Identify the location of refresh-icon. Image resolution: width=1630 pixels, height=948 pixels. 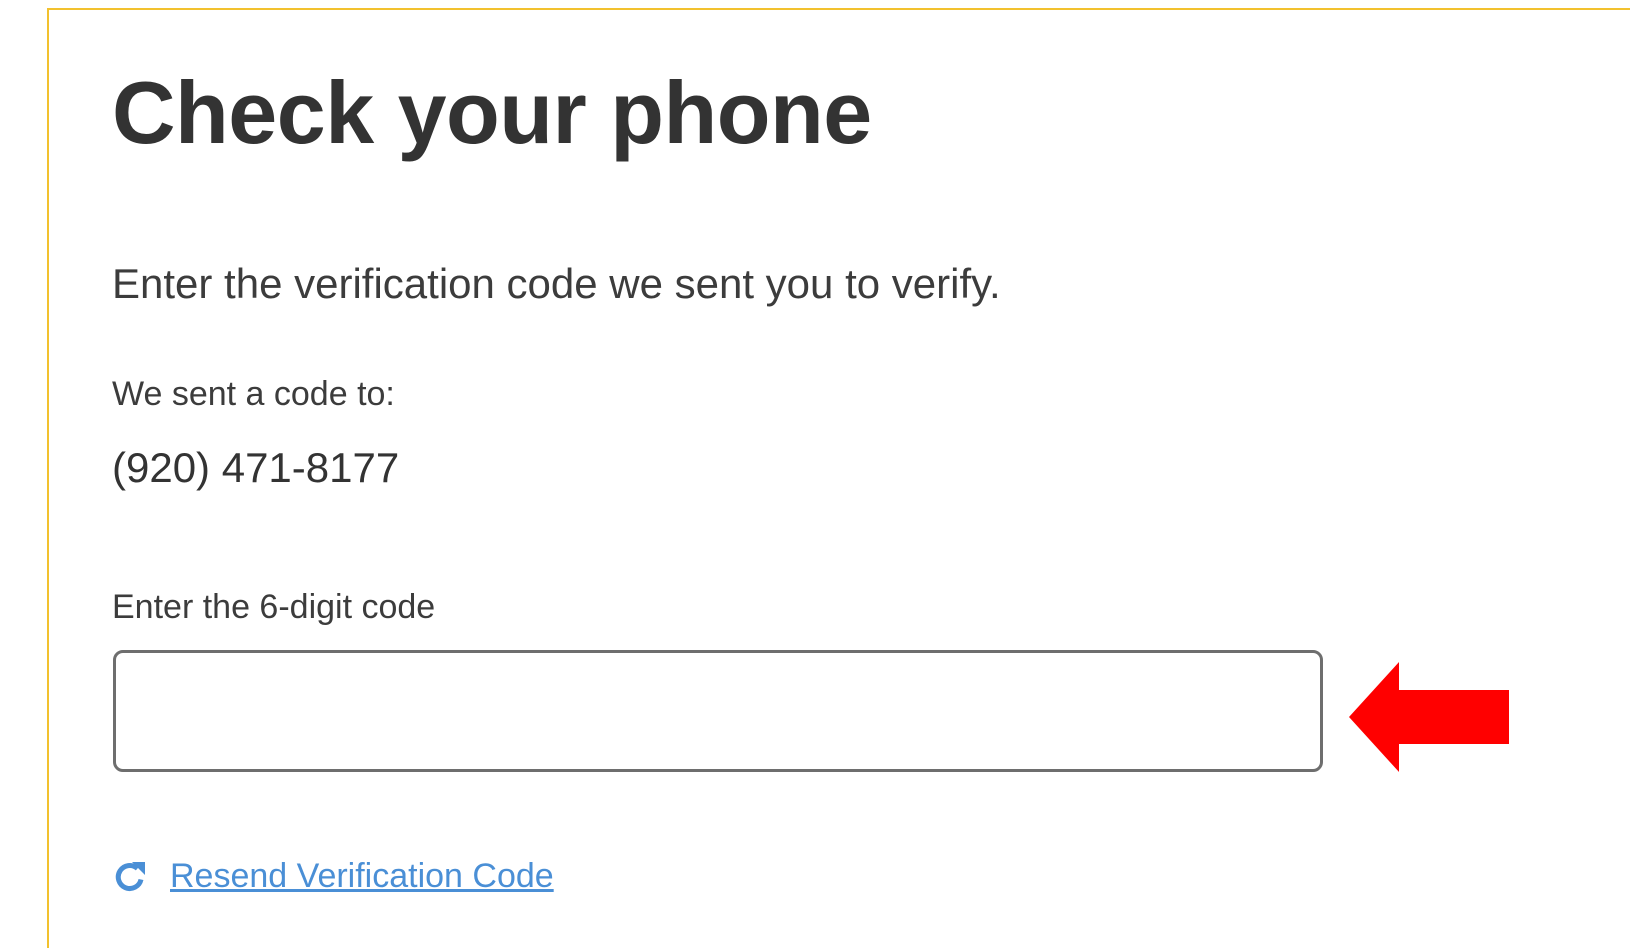
(130, 876).